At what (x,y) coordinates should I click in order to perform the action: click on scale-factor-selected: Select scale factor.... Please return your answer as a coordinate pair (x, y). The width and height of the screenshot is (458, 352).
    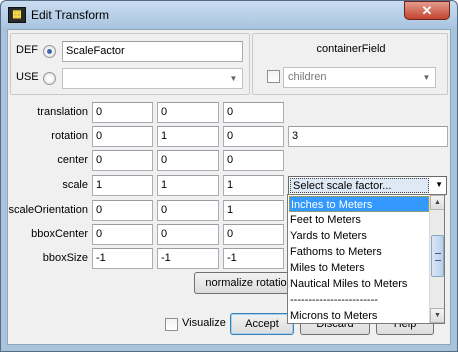
    Looking at the image, I should click on (359, 185).